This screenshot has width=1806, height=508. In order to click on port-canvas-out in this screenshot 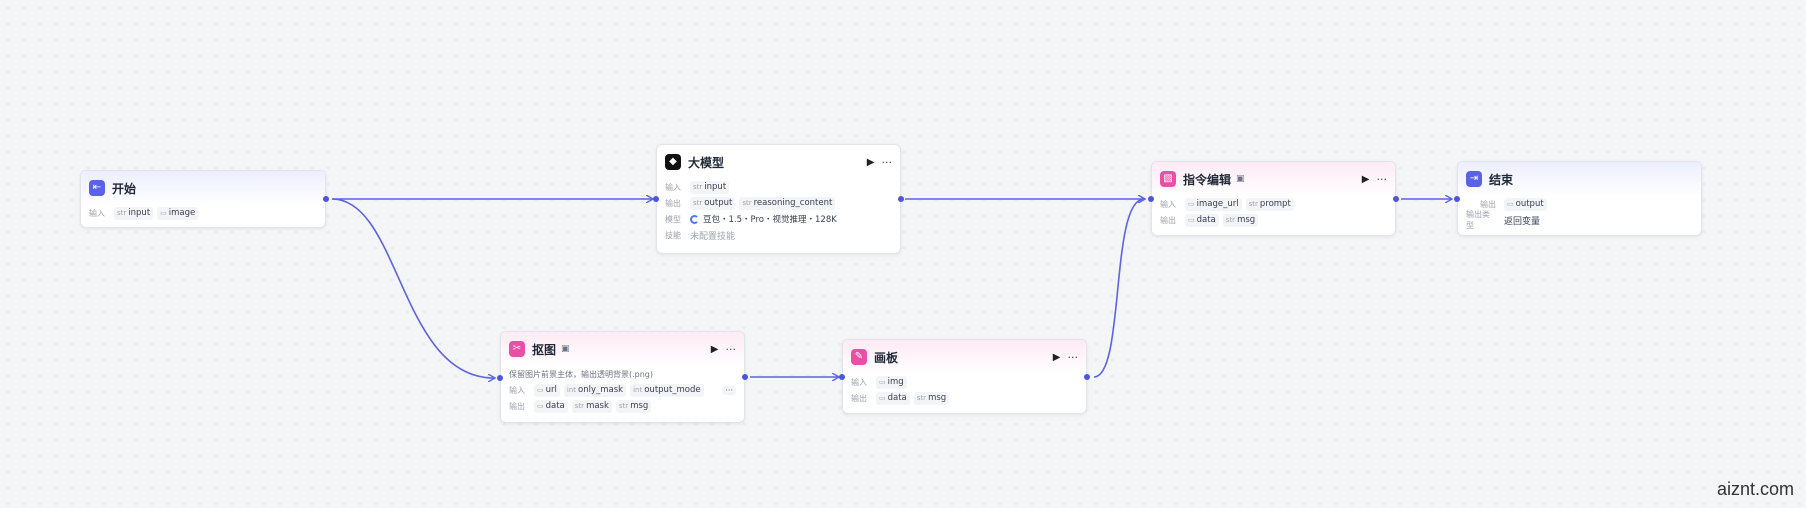, I will do `click(1087, 377)`.